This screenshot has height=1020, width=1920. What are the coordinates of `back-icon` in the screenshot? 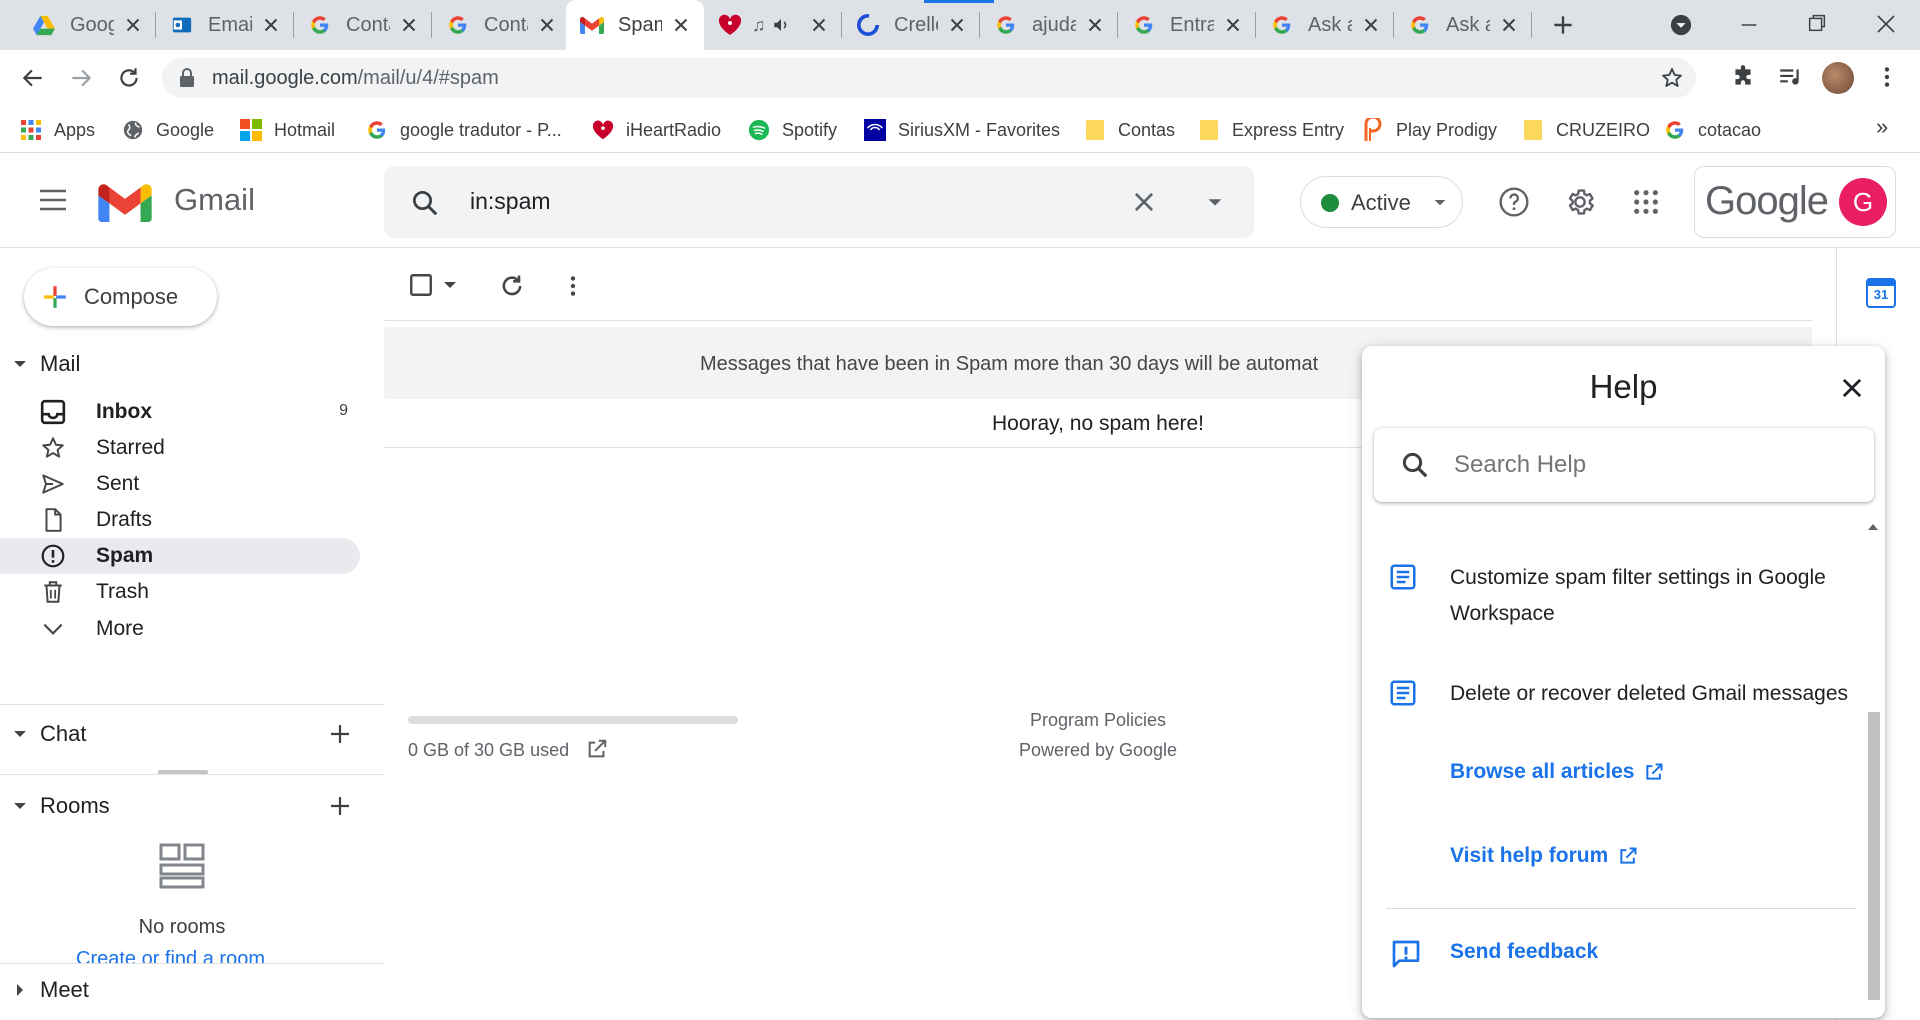 It's located at (33, 78).